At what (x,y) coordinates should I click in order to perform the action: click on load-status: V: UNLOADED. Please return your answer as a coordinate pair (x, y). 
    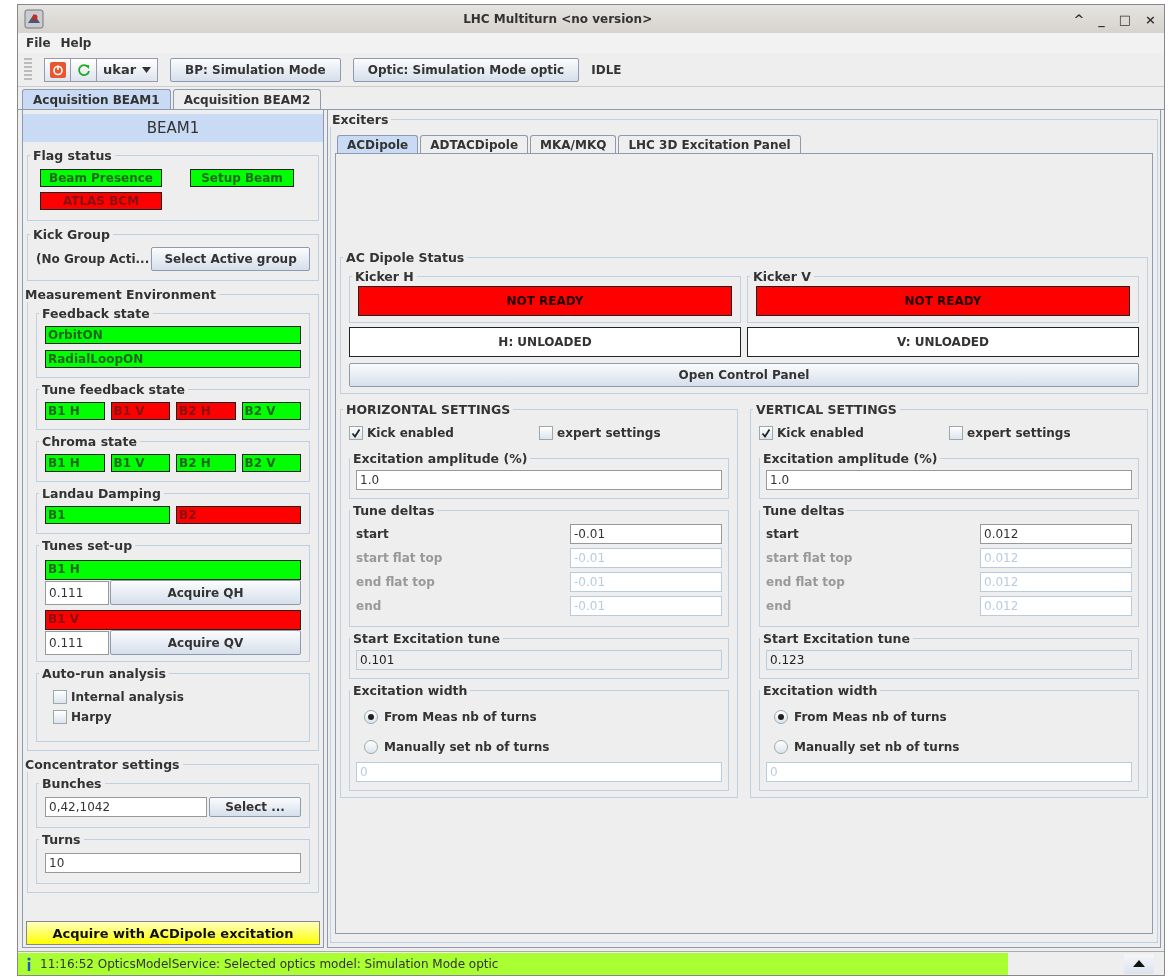
    Looking at the image, I should click on (943, 342).